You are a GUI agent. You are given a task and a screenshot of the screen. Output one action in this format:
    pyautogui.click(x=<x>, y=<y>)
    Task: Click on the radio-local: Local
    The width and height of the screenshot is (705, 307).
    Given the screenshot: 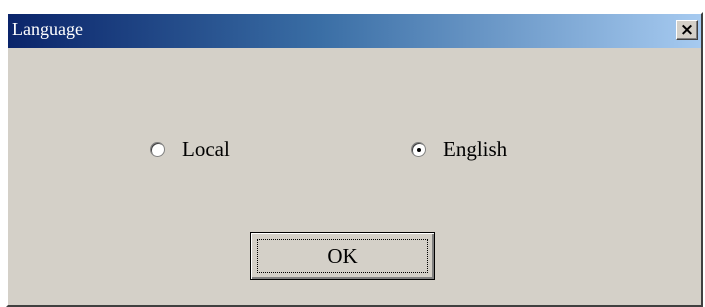 What is the action you would take?
    pyautogui.click(x=190, y=149)
    